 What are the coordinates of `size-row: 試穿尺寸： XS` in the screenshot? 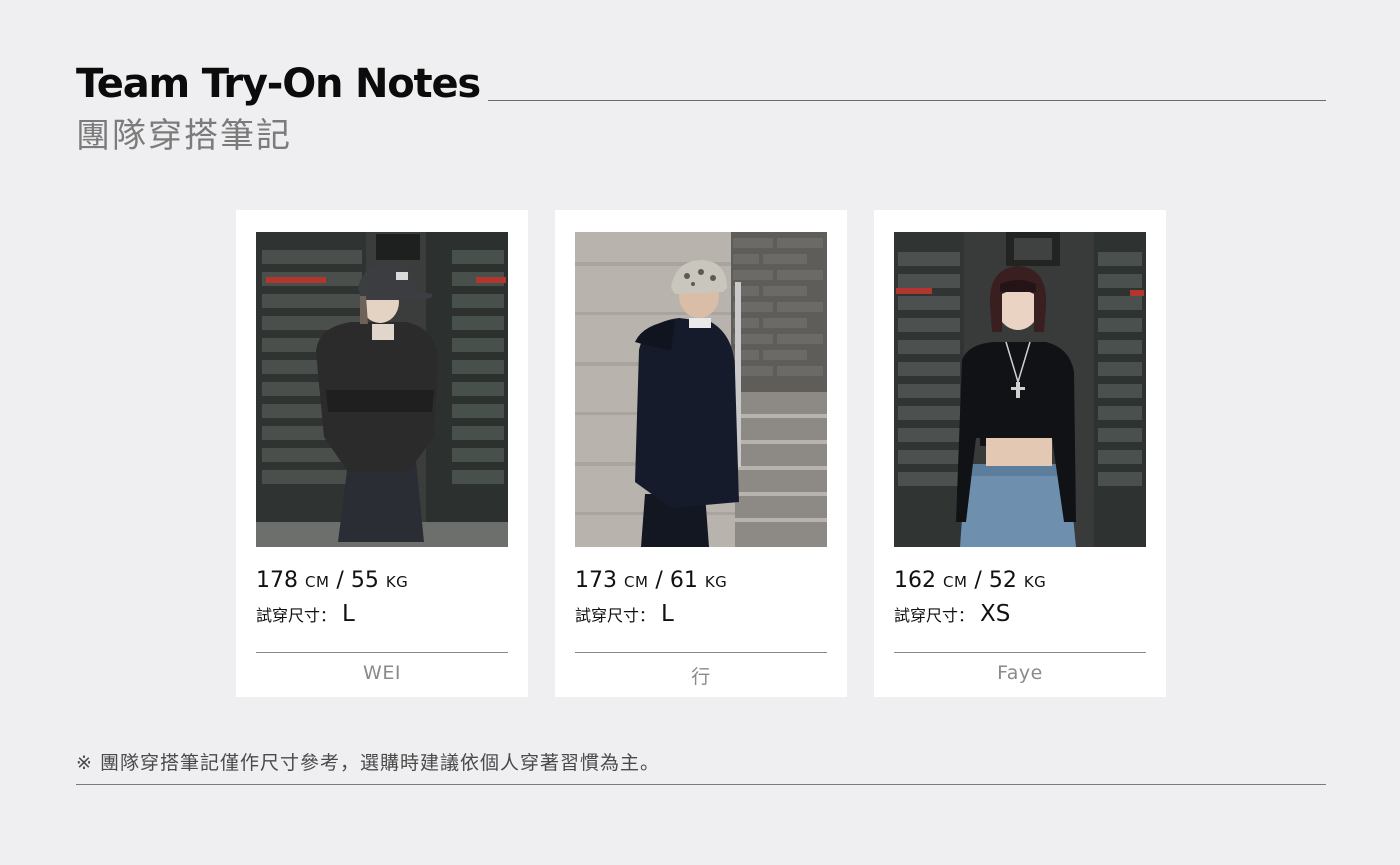 It's located at (970, 615).